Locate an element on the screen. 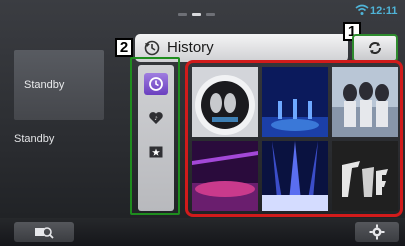 Image resolution: width=405 pixels, height=246 pixels. clock: 12:11 is located at coordinates (384, 11).